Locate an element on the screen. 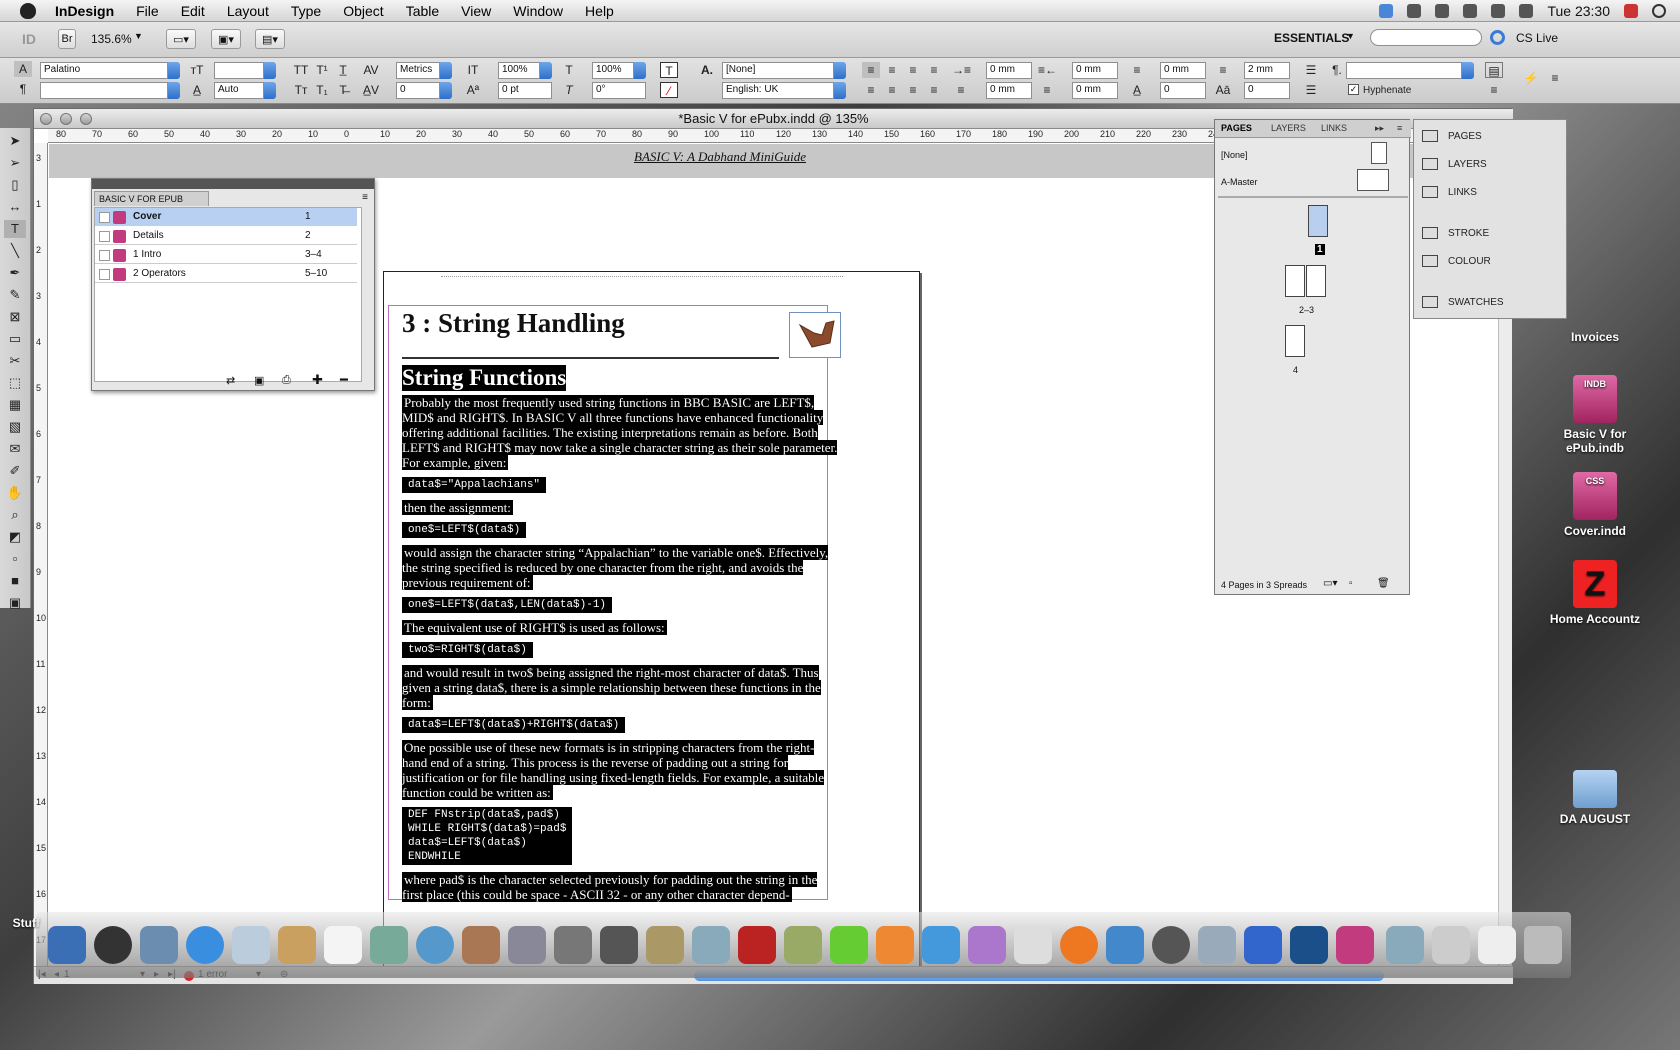 The height and width of the screenshot is (1050, 1680). desktop-icon-invoices: Invoices is located at coordinates (1595, 337).